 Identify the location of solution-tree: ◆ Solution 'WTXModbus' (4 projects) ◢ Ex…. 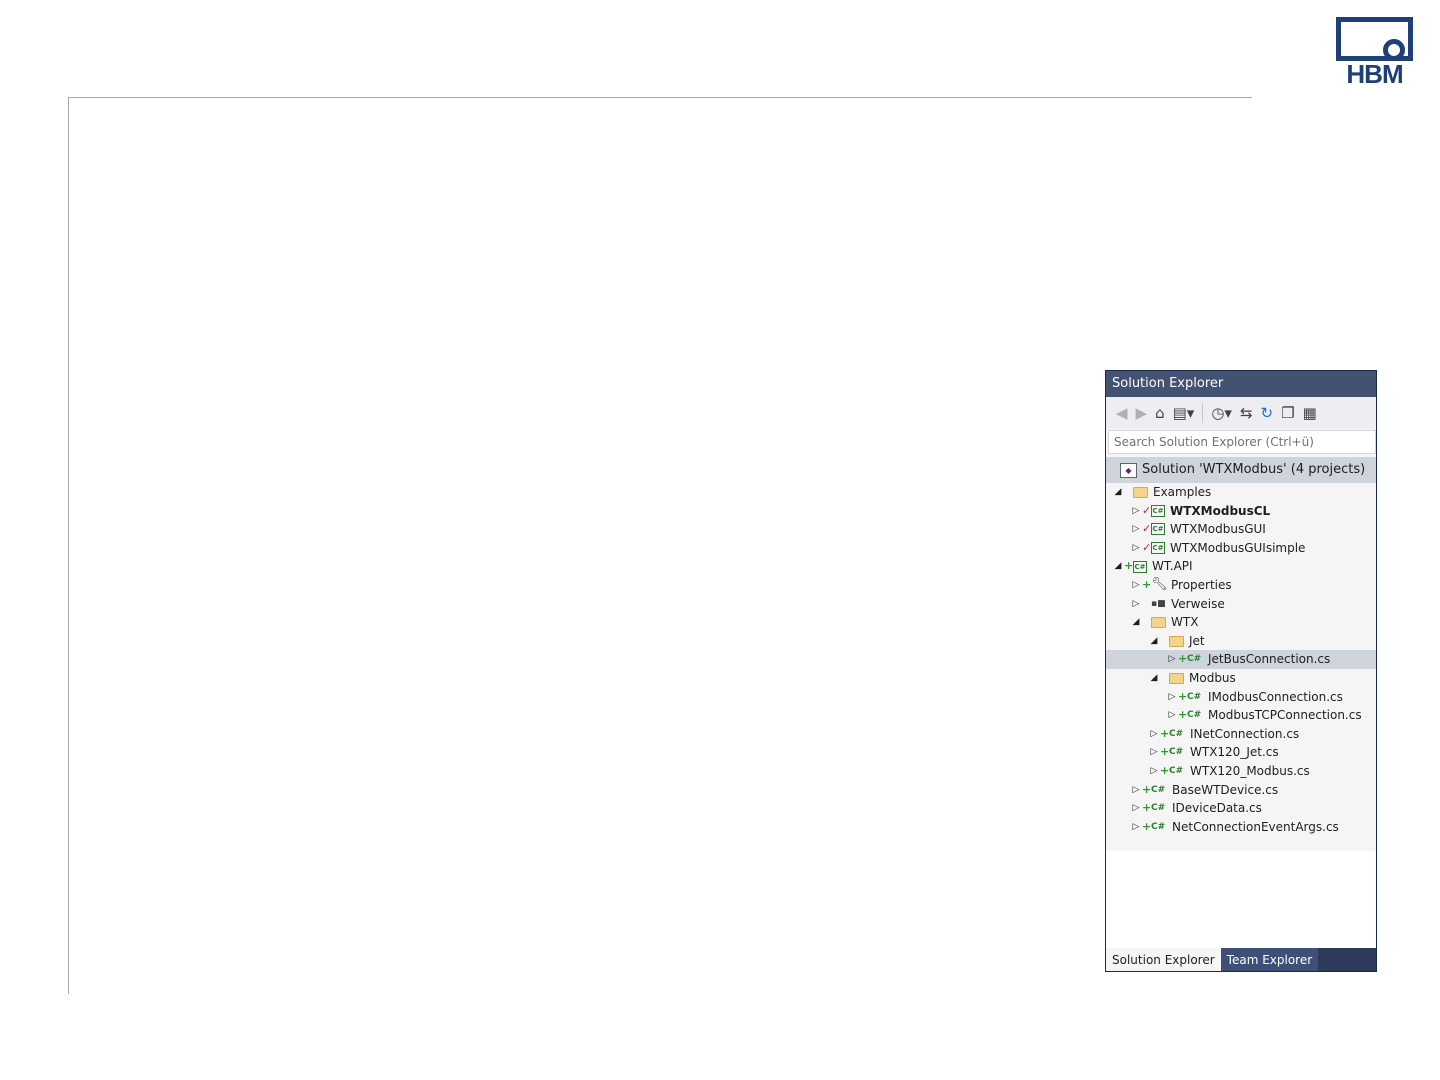
(1241, 654).